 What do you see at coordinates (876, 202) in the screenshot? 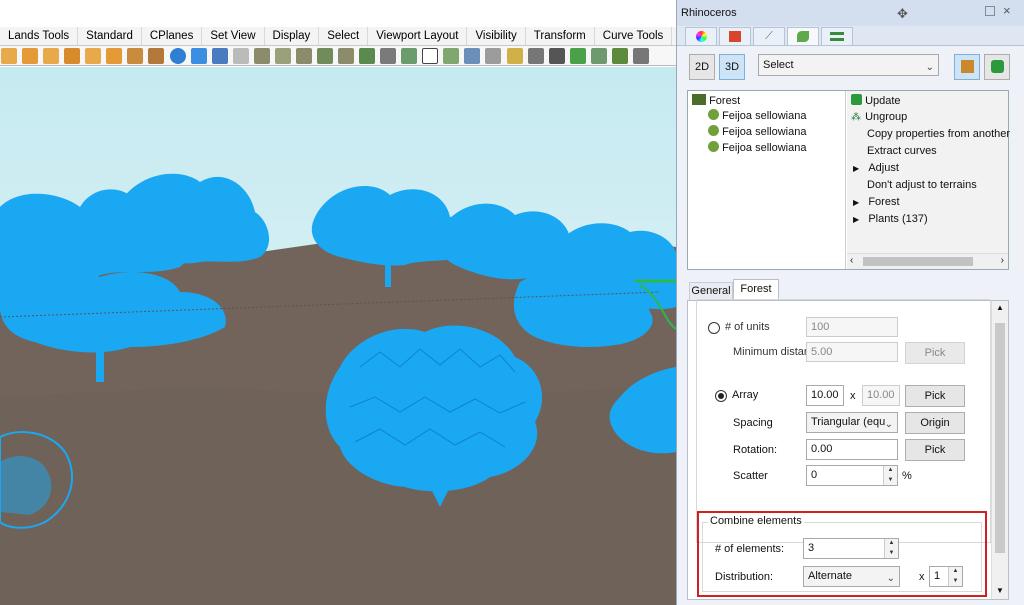
I see `menu-item-forest: ▶ Forest` at bounding box center [876, 202].